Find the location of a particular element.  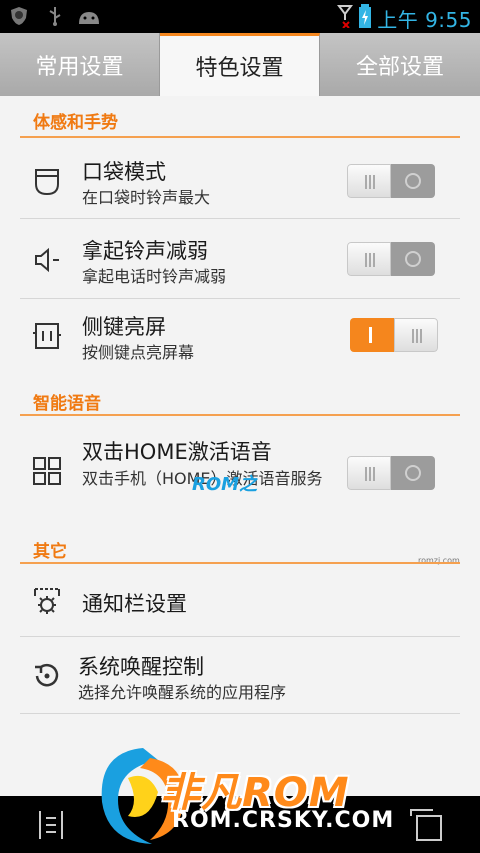

on-indicator is located at coordinates (370, 335).